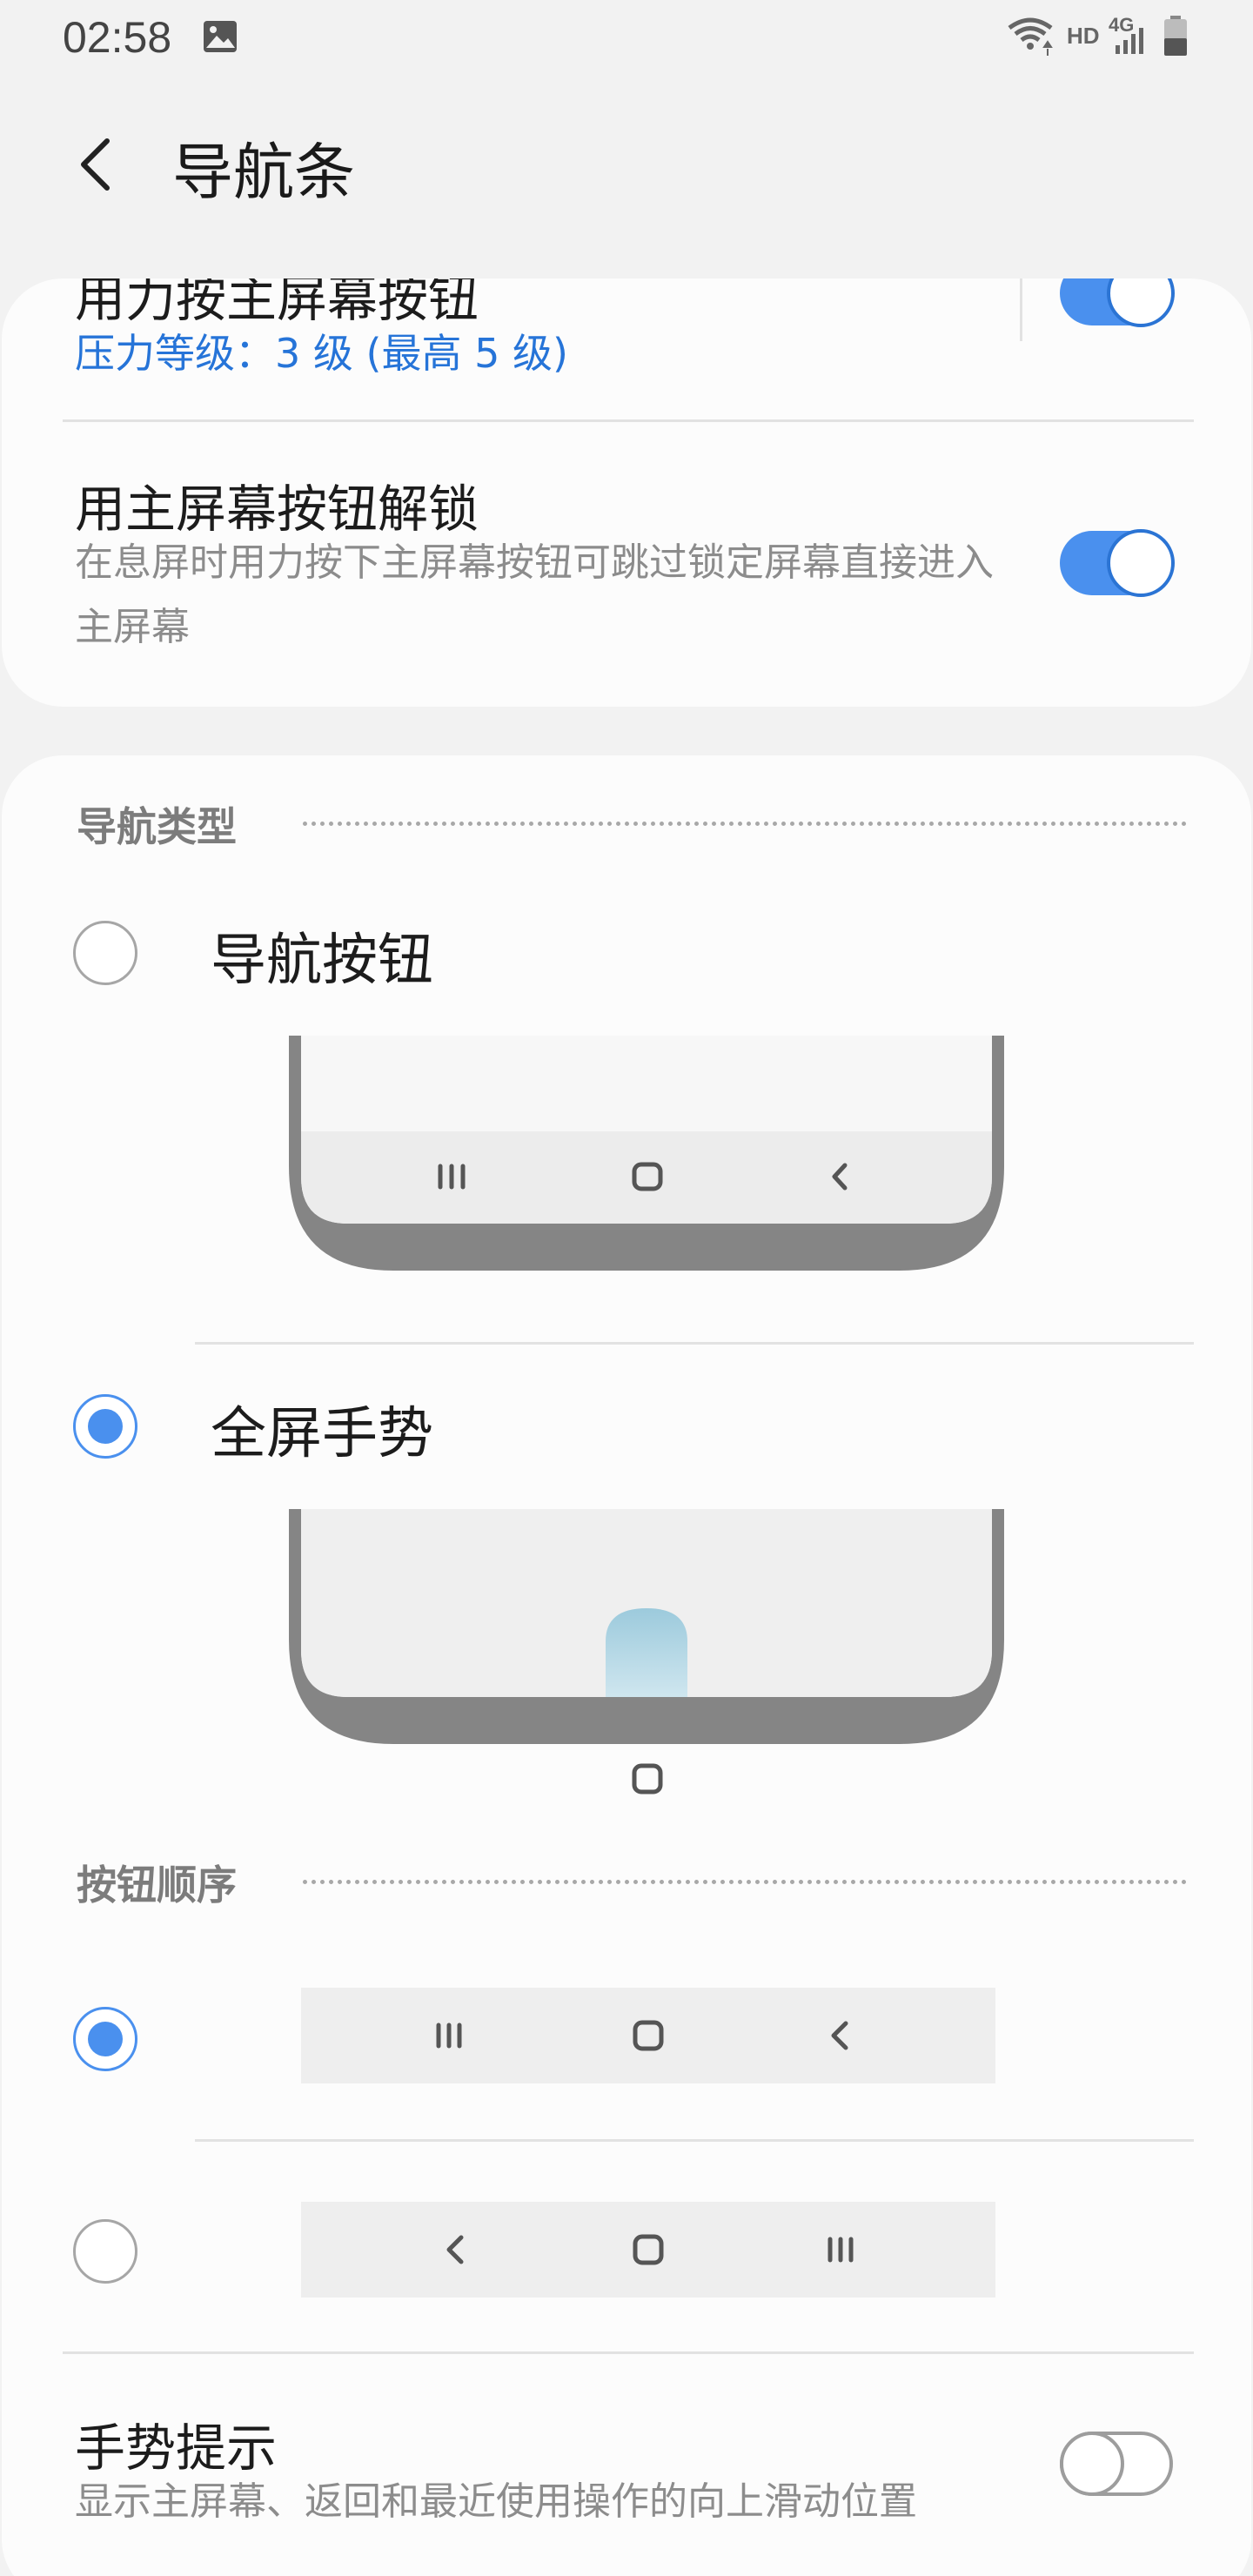 This screenshot has width=1253, height=2576. I want to click on network-hd-label: HD, so click(1083, 36).